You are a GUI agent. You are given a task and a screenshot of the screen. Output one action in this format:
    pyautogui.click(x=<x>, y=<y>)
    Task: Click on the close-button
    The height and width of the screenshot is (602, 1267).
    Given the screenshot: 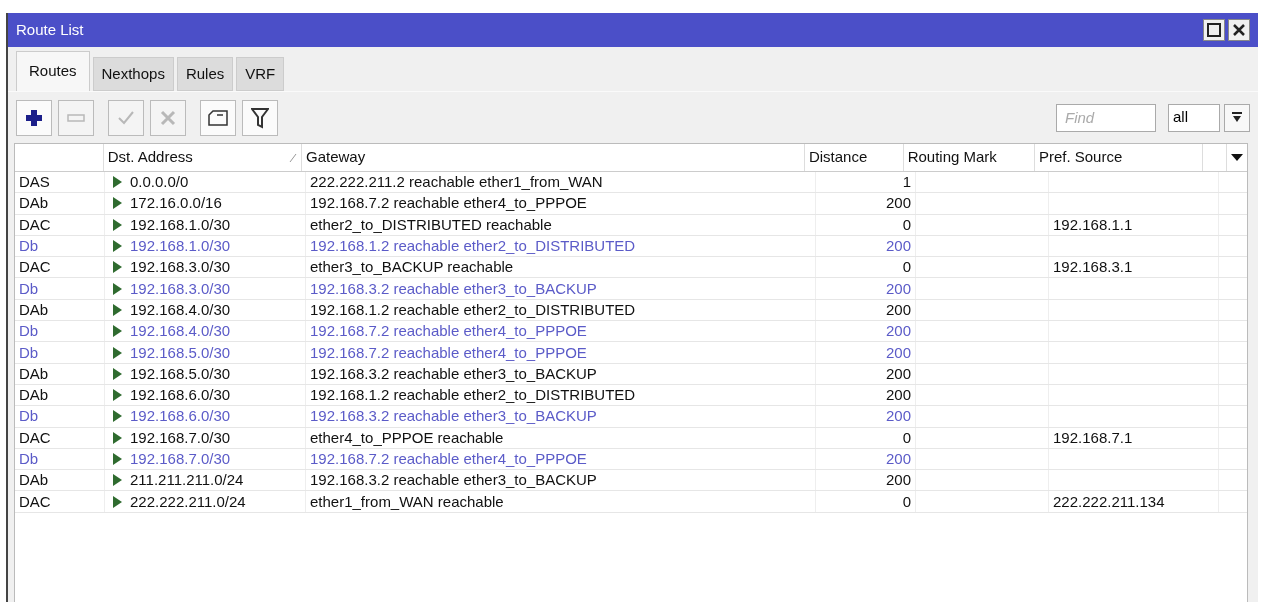 What is the action you would take?
    pyautogui.click(x=1239, y=30)
    